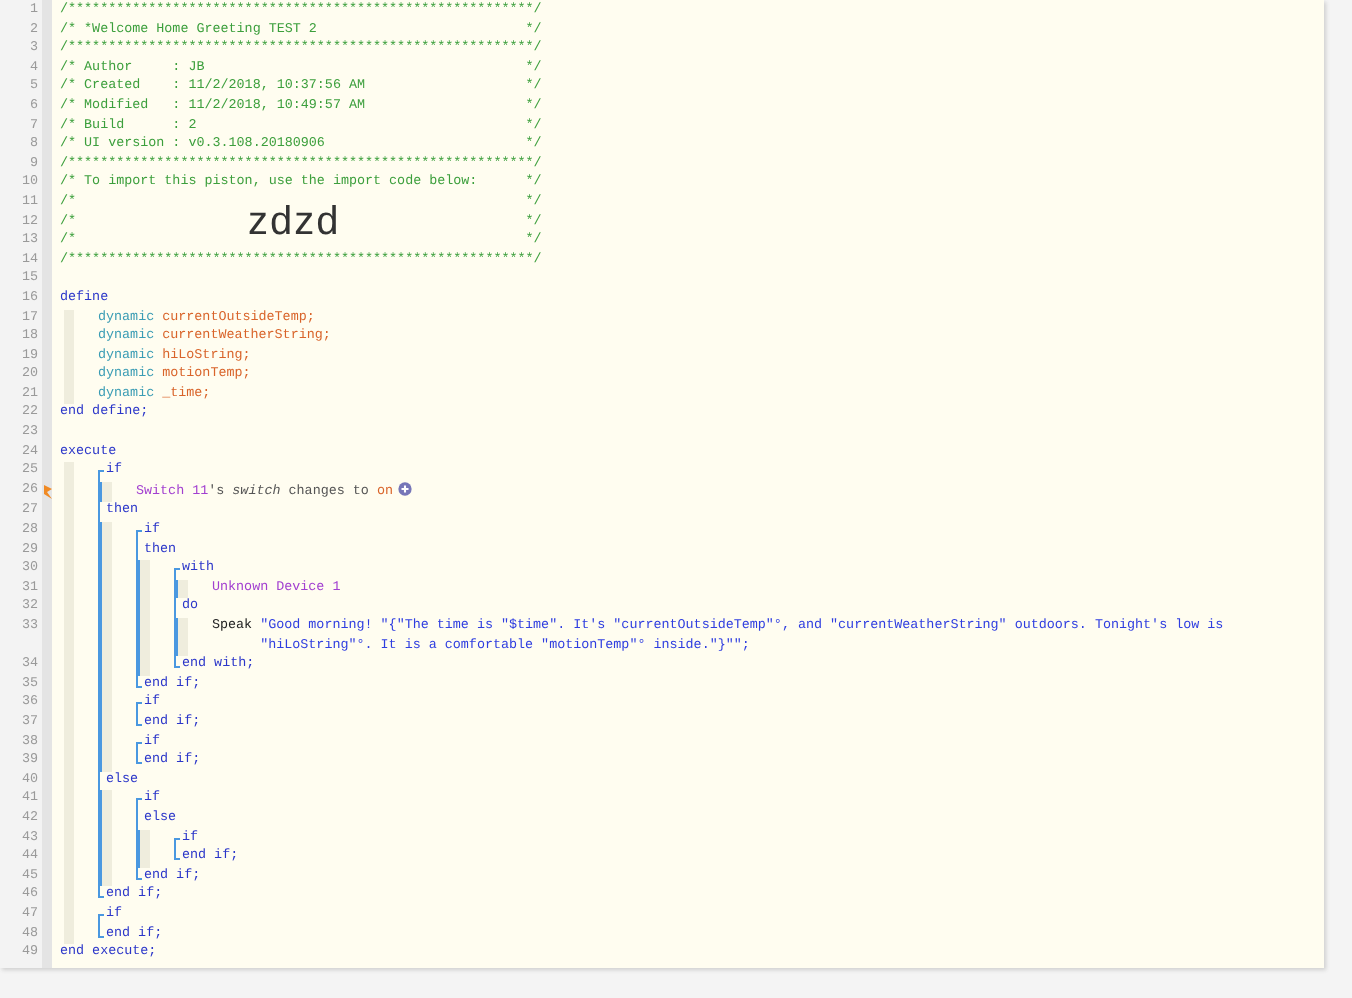 The height and width of the screenshot is (998, 1352). Describe the element at coordinates (405, 488) in the screenshot. I see `add-icon` at that location.